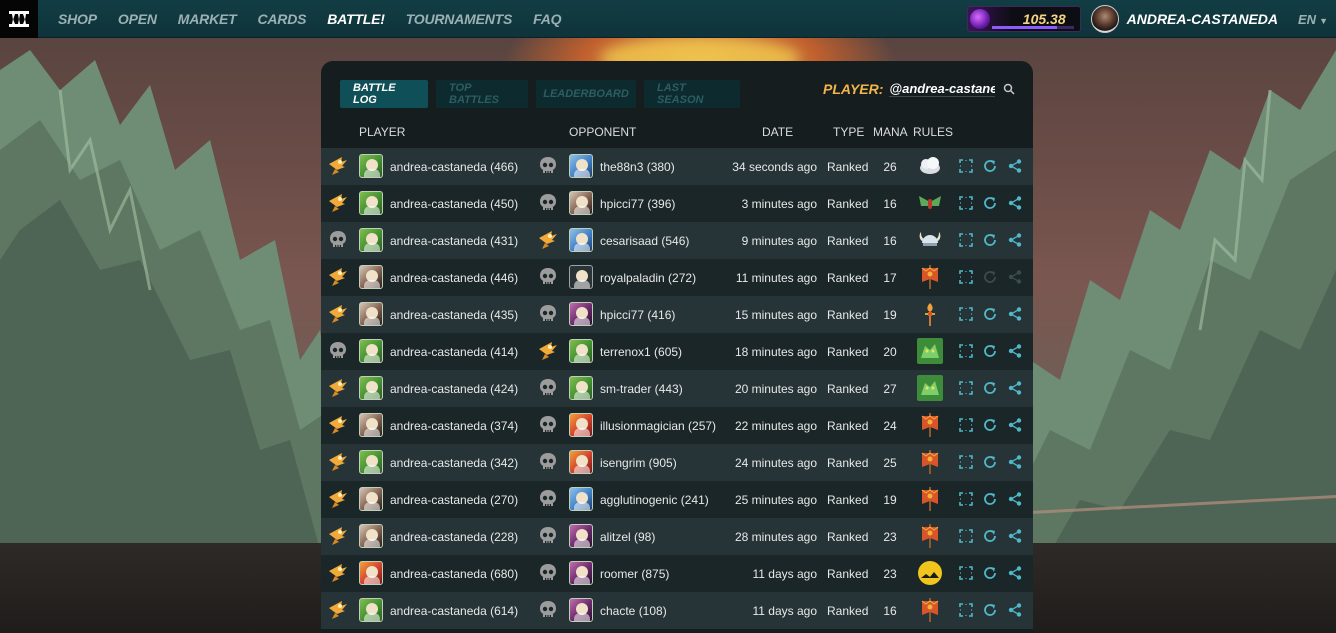 This screenshot has height=633, width=1336. What do you see at coordinates (1202, 19) in the screenshot?
I see `username: ANDREA-CASTANEDA` at bounding box center [1202, 19].